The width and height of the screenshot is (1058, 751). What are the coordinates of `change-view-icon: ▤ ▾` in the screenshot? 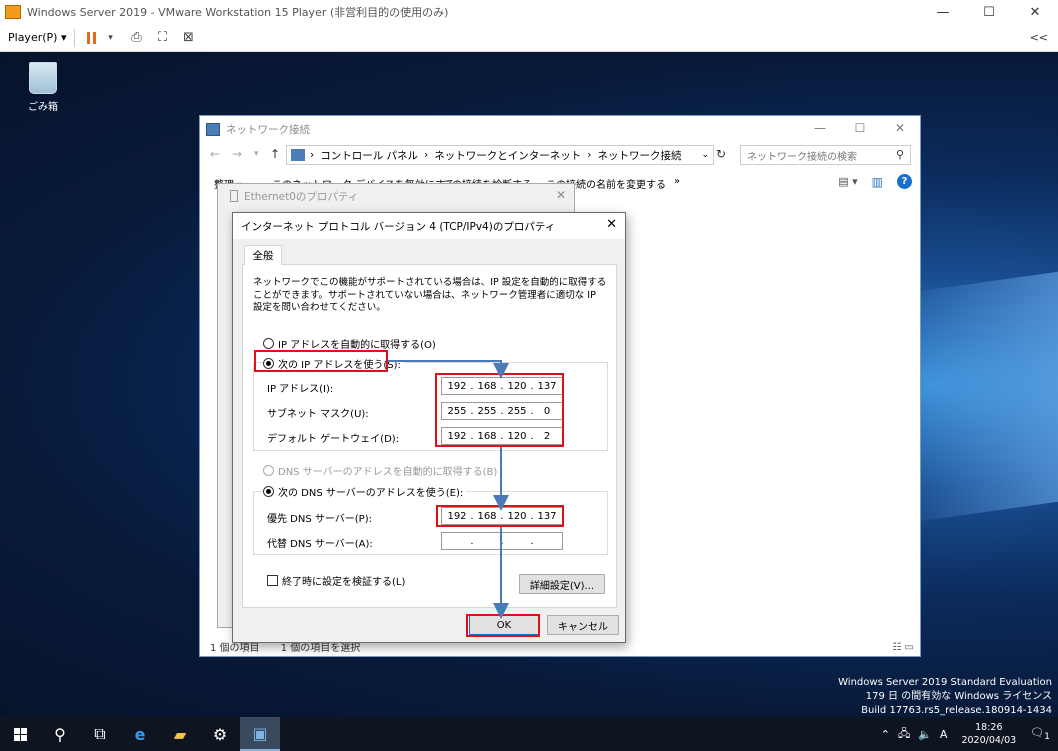 It's located at (847, 181).